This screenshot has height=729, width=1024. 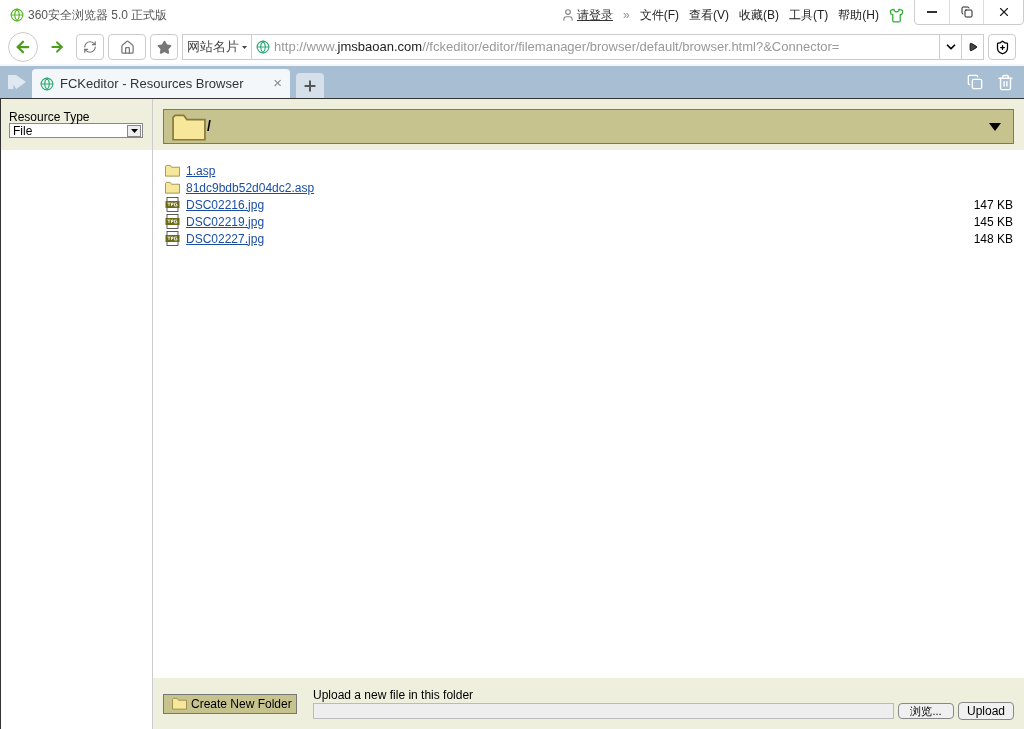 I want to click on menu-item: 工具(T), so click(x=809, y=15).